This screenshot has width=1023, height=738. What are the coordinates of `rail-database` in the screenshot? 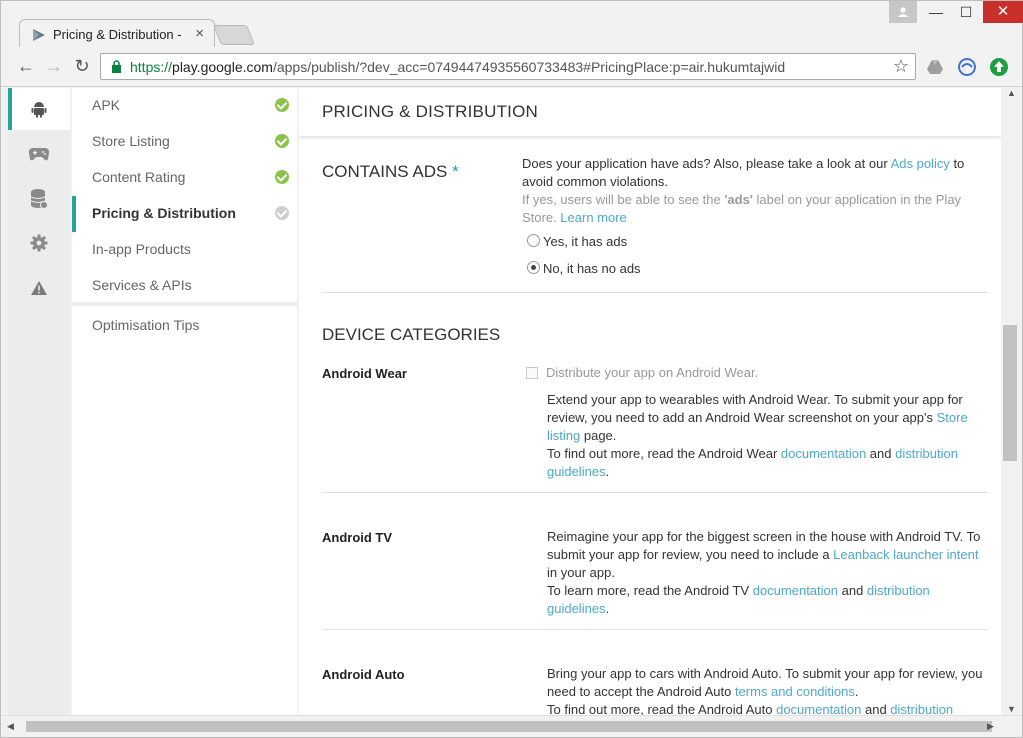 It's located at (39, 199).